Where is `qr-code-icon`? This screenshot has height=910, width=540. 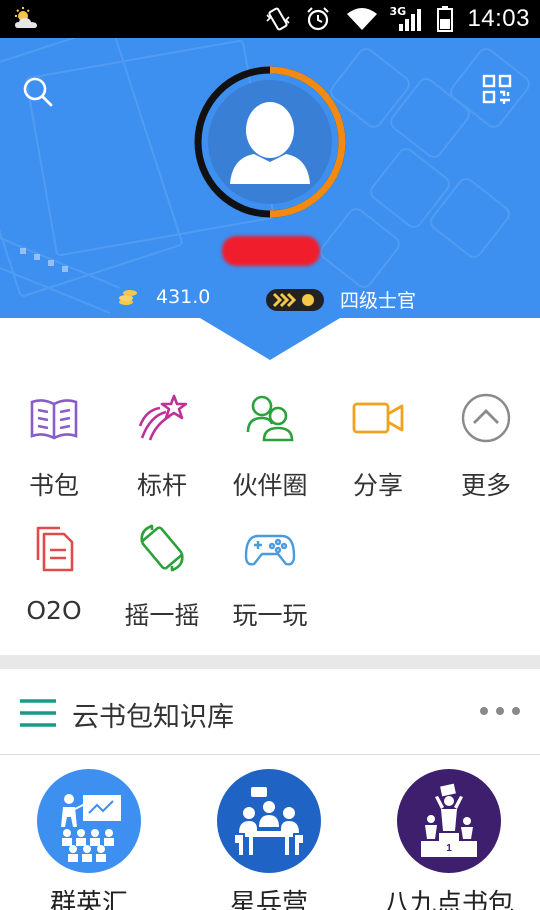
qr-code-icon is located at coordinates (497, 89).